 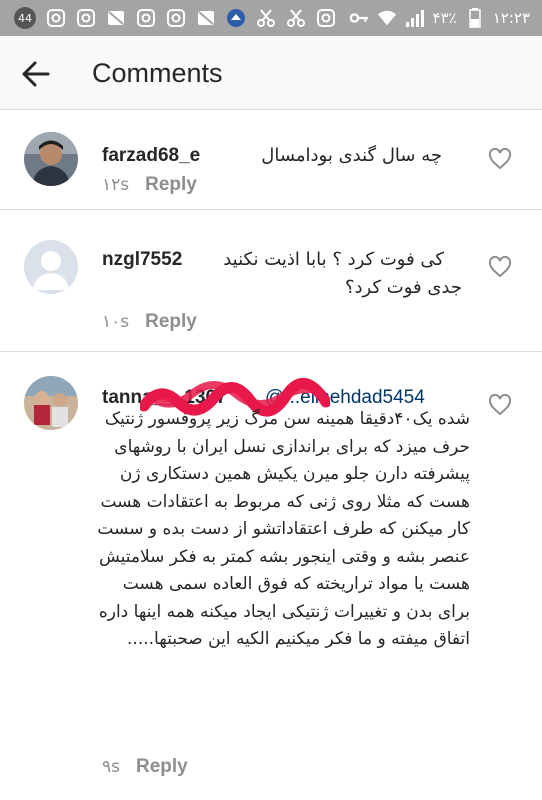 I want to click on back-button, so click(x=36, y=74).